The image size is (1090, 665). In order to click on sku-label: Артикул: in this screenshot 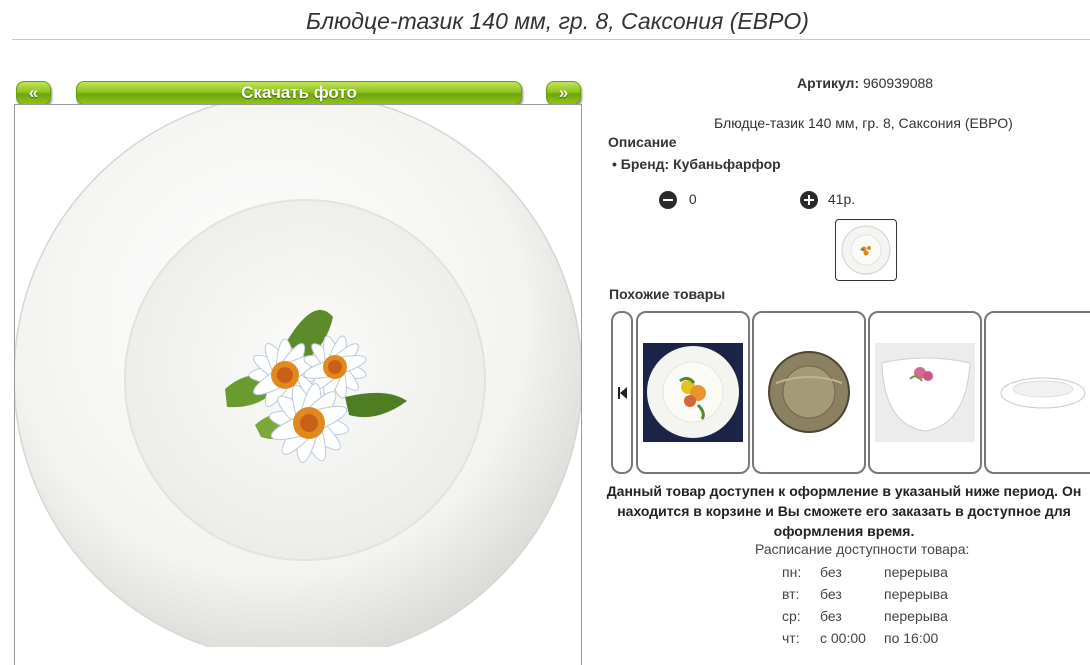, I will do `click(828, 83)`.